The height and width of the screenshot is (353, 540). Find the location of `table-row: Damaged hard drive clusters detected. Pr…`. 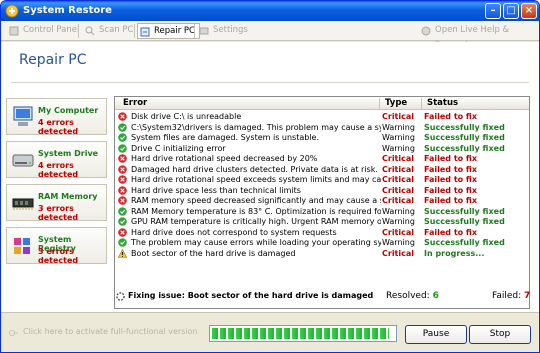

table-row: Damaged hard drive clusters detected. Pr… is located at coordinates (322, 169).